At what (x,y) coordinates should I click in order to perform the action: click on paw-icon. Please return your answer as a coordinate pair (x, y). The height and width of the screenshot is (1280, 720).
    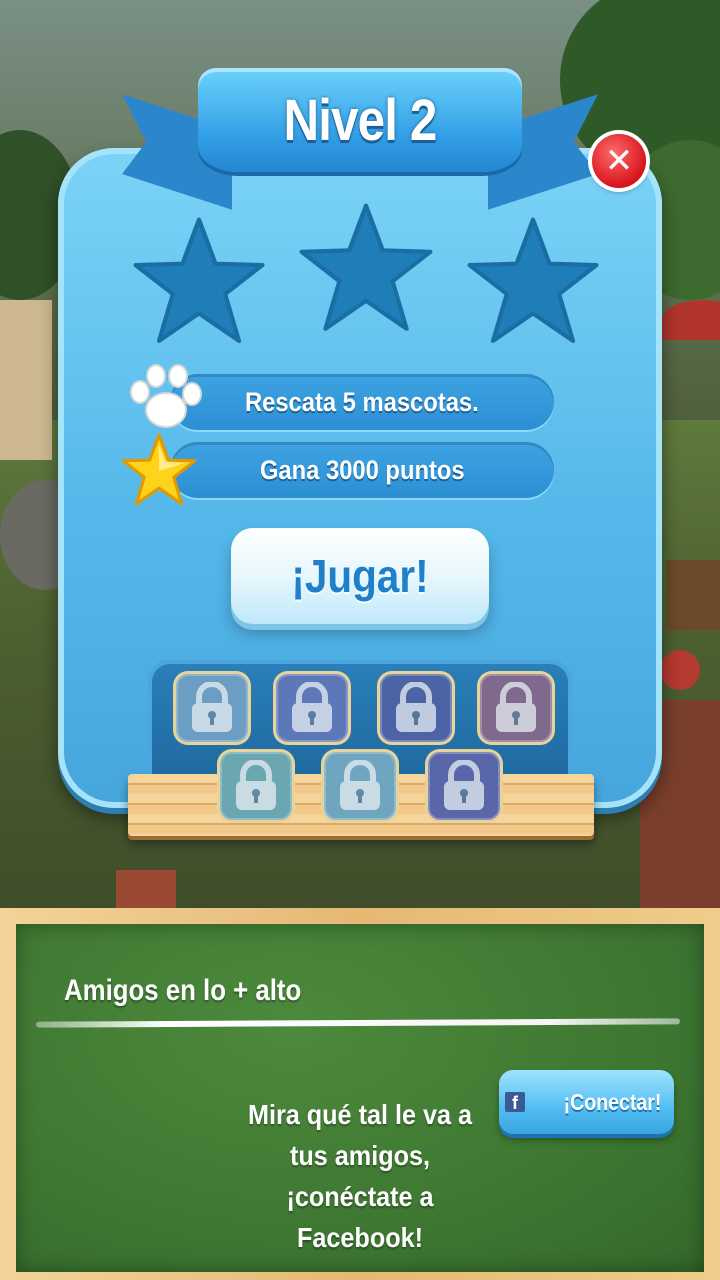
    Looking at the image, I should click on (165, 400).